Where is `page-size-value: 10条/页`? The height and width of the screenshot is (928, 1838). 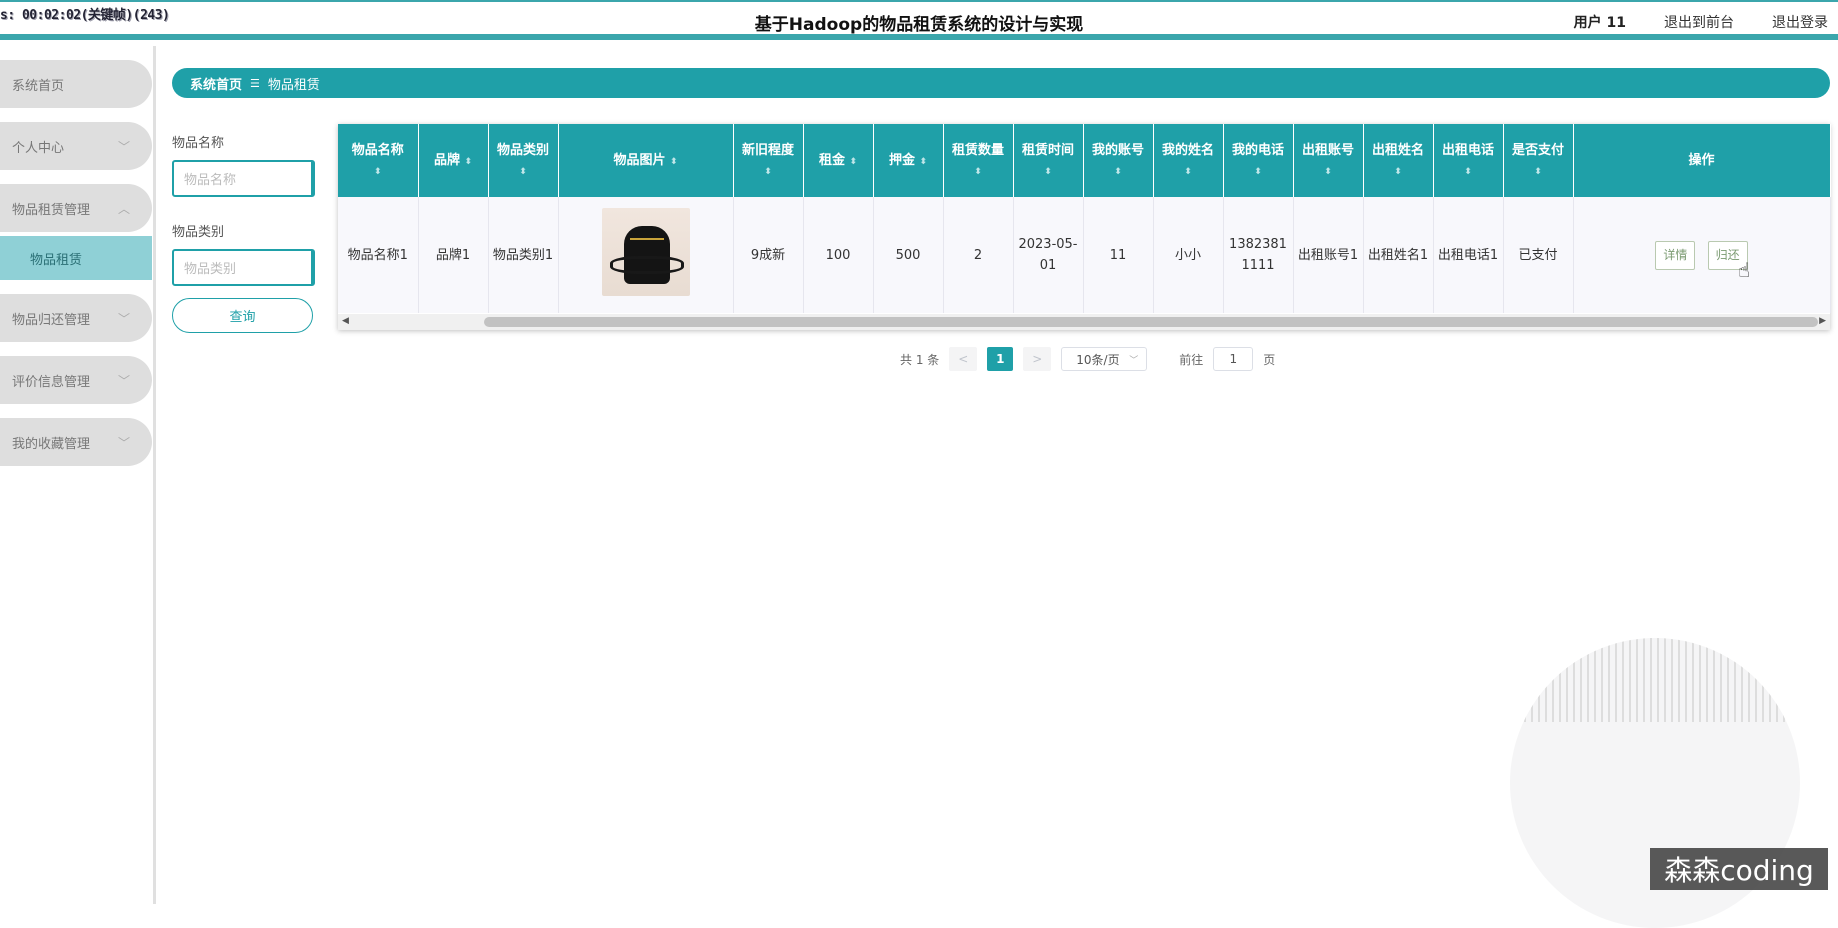 page-size-value: 10条/页 is located at coordinates (1098, 359).